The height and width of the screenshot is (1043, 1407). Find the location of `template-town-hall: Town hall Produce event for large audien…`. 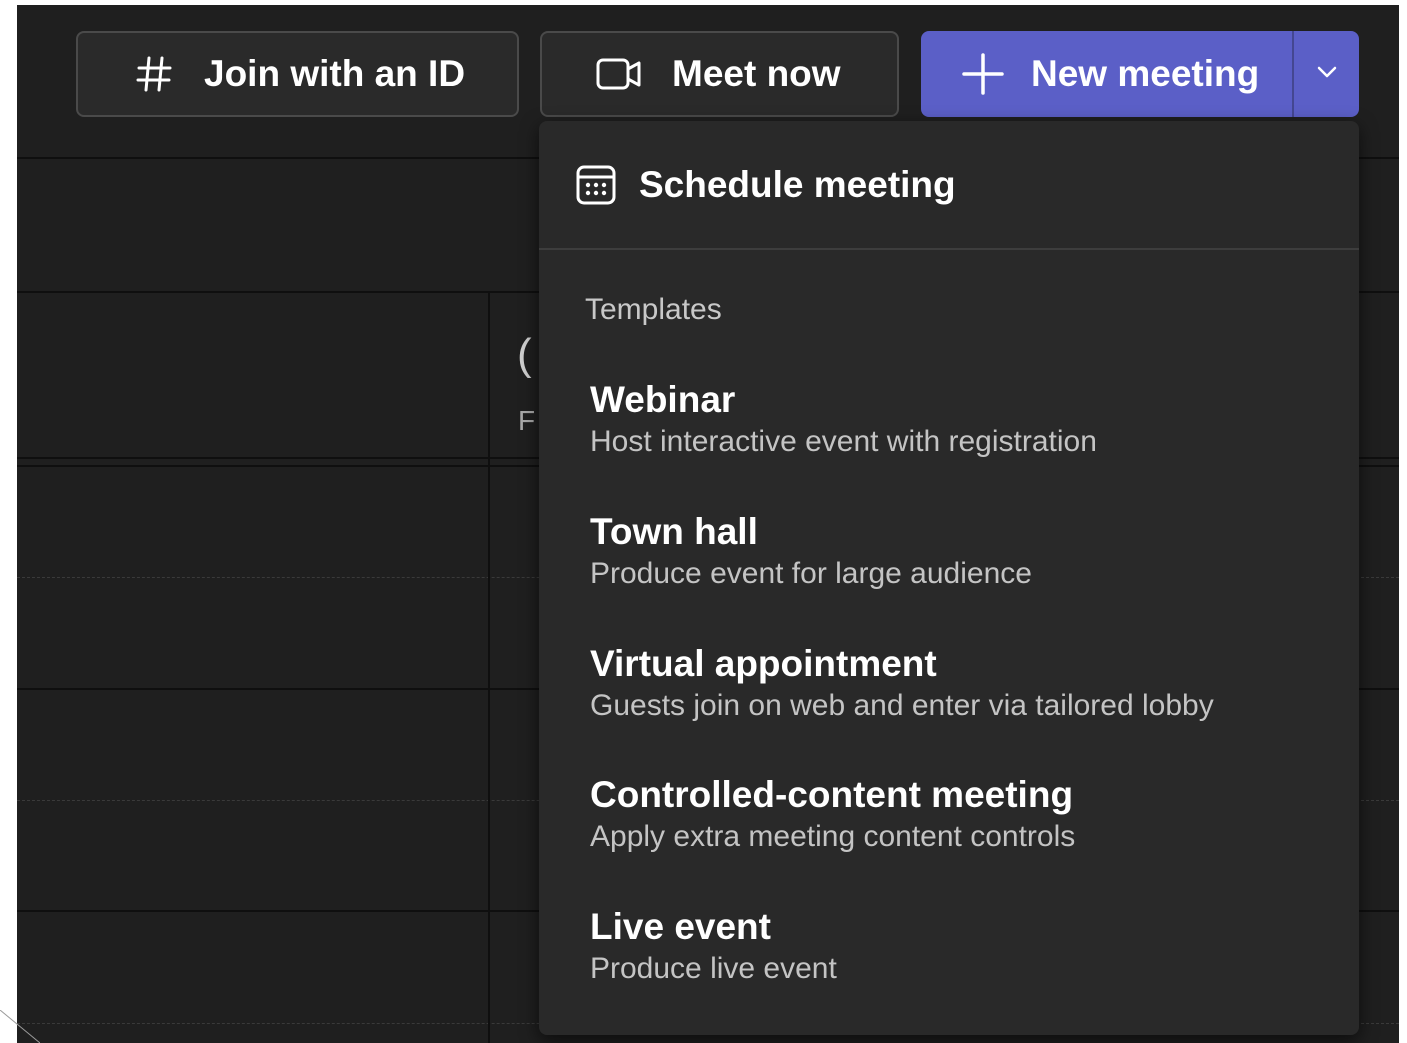

template-town-hall: Town hall Produce event for large audien… is located at coordinates (949, 559).